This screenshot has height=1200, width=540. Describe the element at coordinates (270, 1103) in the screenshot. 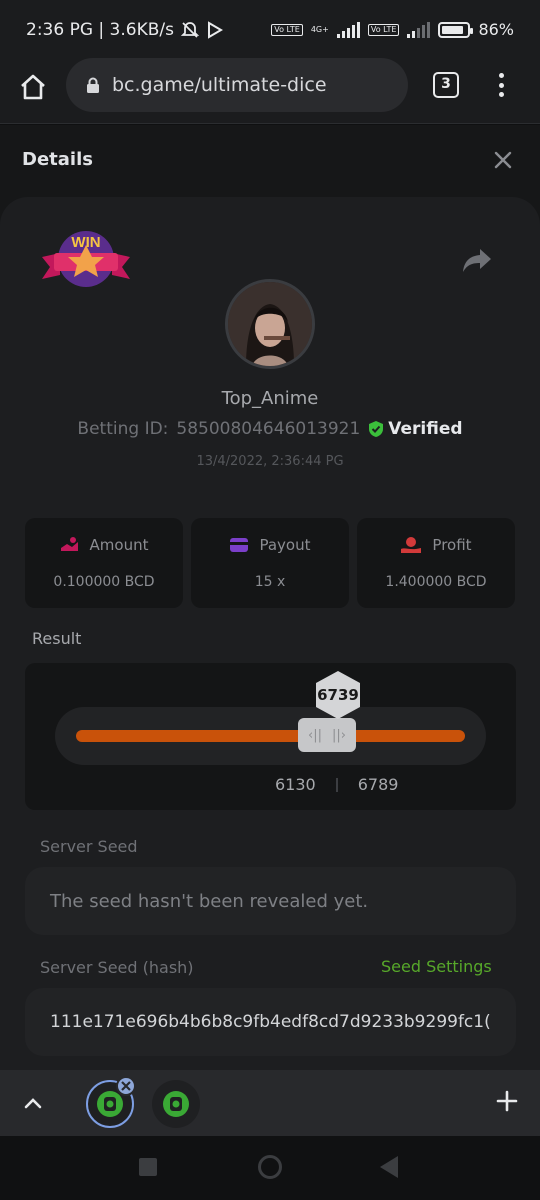

I see `bubble-tab-strip` at that location.